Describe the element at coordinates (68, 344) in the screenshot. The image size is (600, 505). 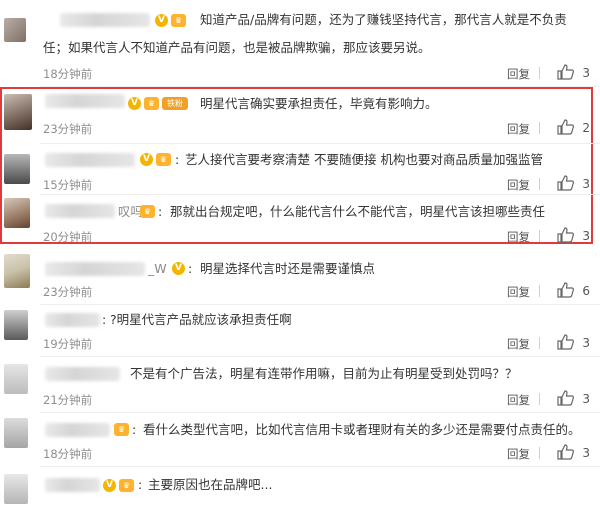
I see `comment-time: 19分钟前` at that location.